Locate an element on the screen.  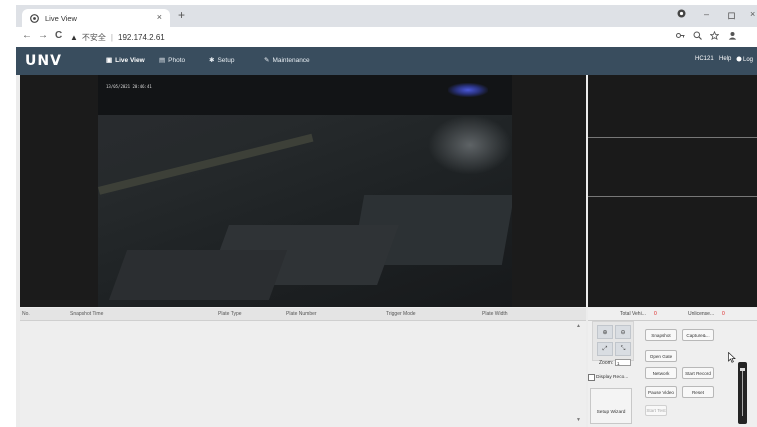
logout-link: Log is located at coordinates (744, 60).